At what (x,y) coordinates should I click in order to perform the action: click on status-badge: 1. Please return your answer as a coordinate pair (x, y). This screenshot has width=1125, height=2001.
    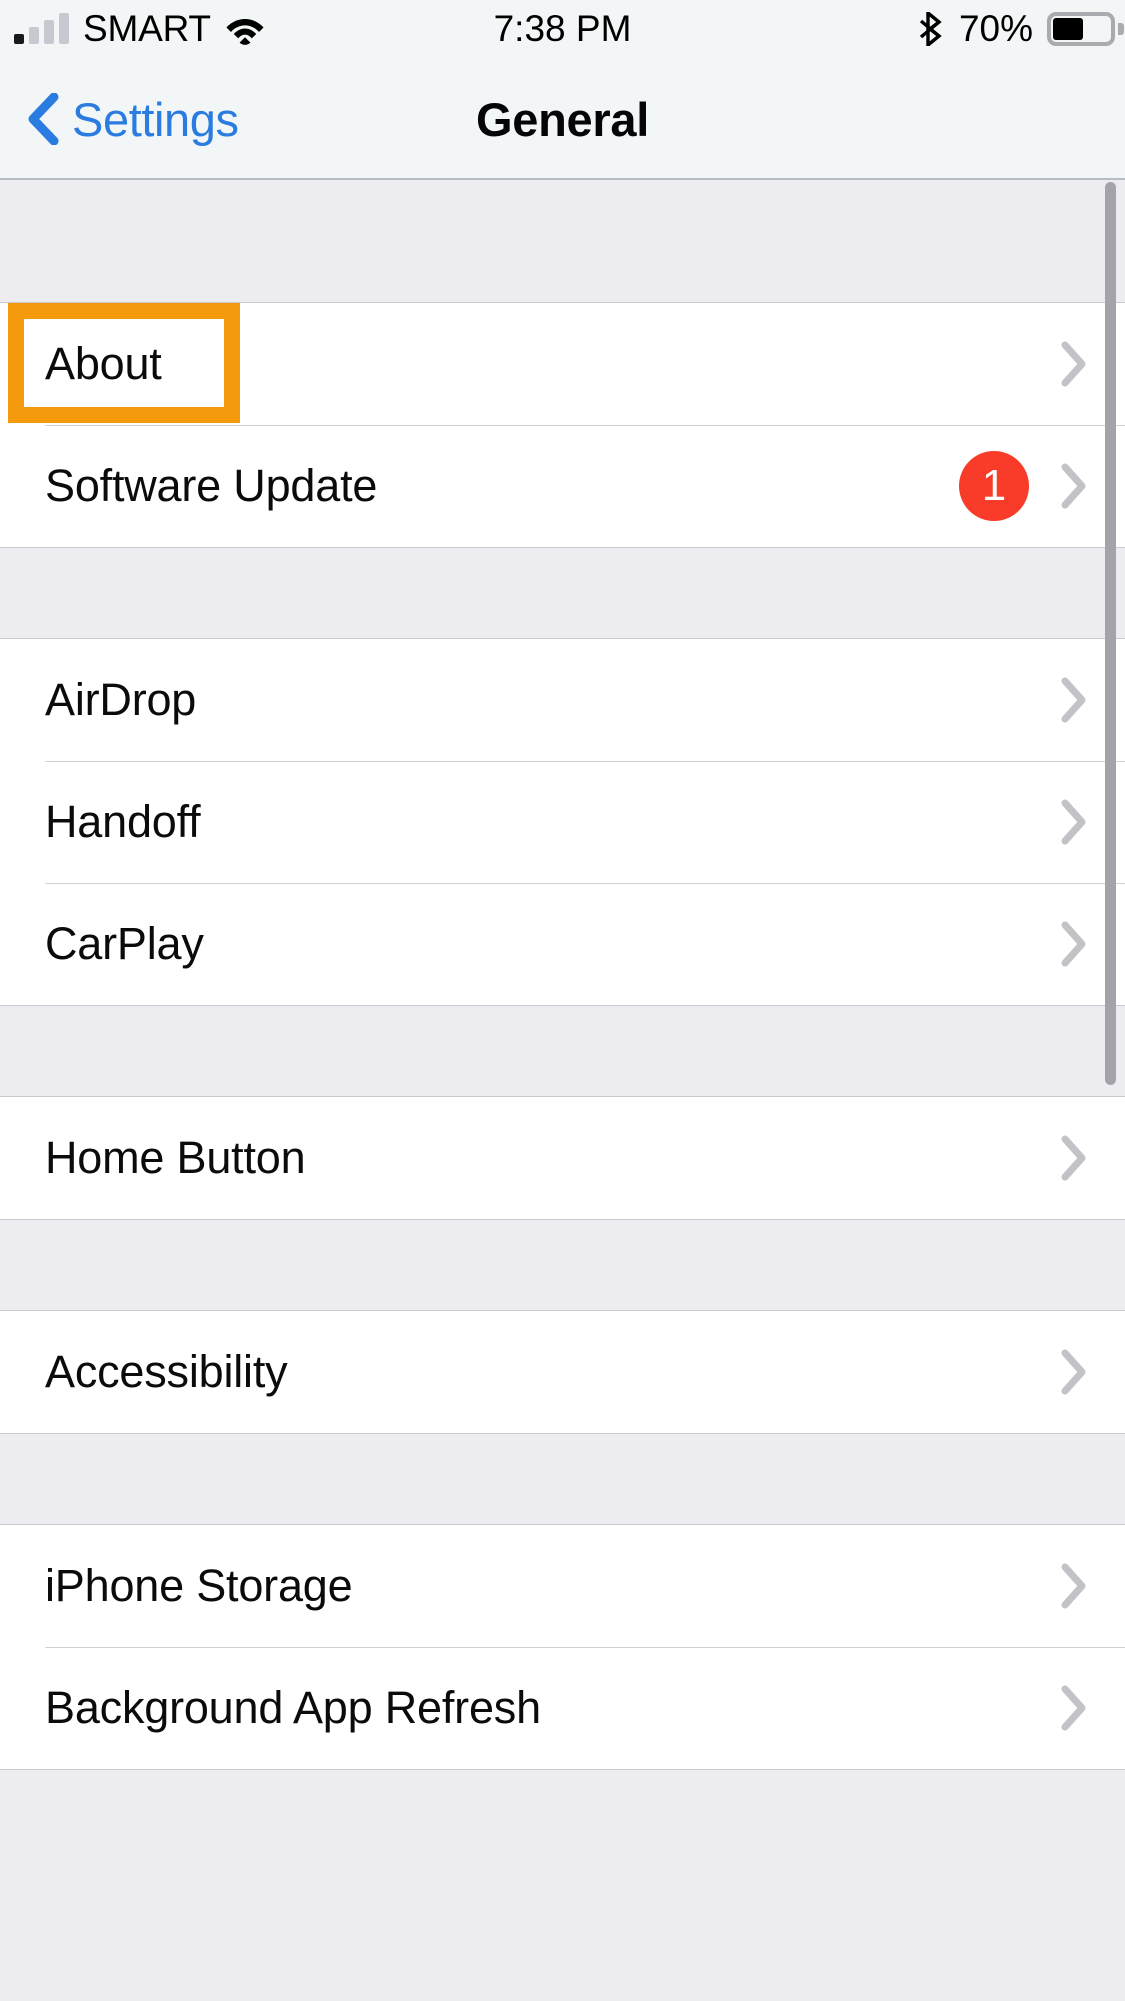
    Looking at the image, I should click on (994, 486).